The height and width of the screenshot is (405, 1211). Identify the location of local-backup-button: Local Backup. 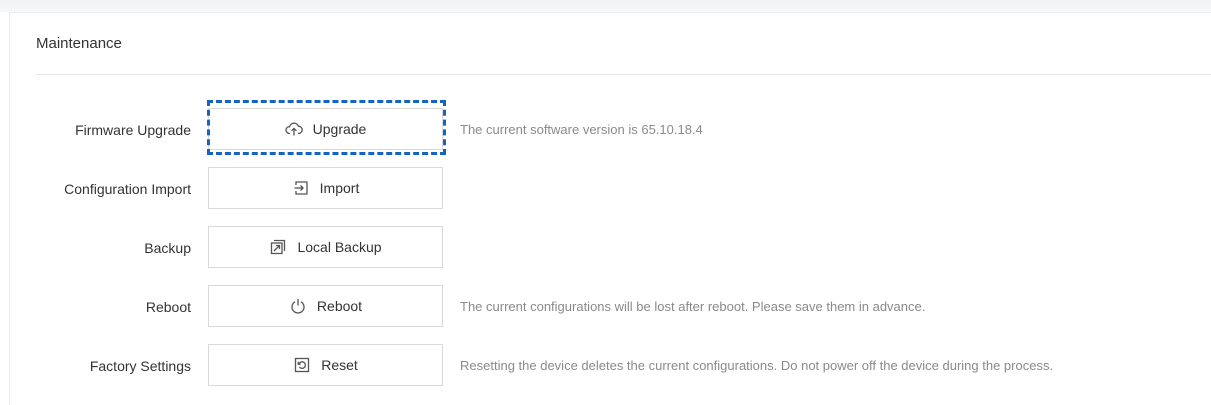
(325, 247).